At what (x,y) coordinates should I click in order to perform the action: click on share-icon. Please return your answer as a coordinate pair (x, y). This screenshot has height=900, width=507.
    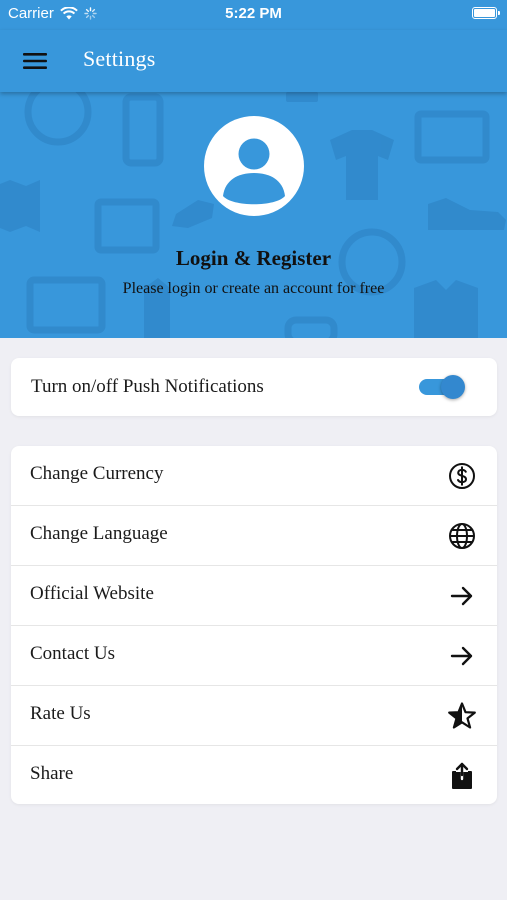
    Looking at the image, I should click on (462, 776).